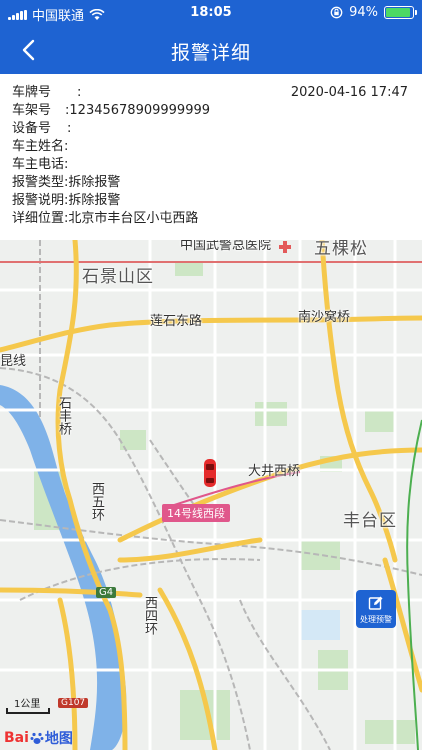 The height and width of the screenshot is (750, 422). Describe the element at coordinates (376, 619) in the screenshot. I see `handle-alert-label: 处理预警` at that location.